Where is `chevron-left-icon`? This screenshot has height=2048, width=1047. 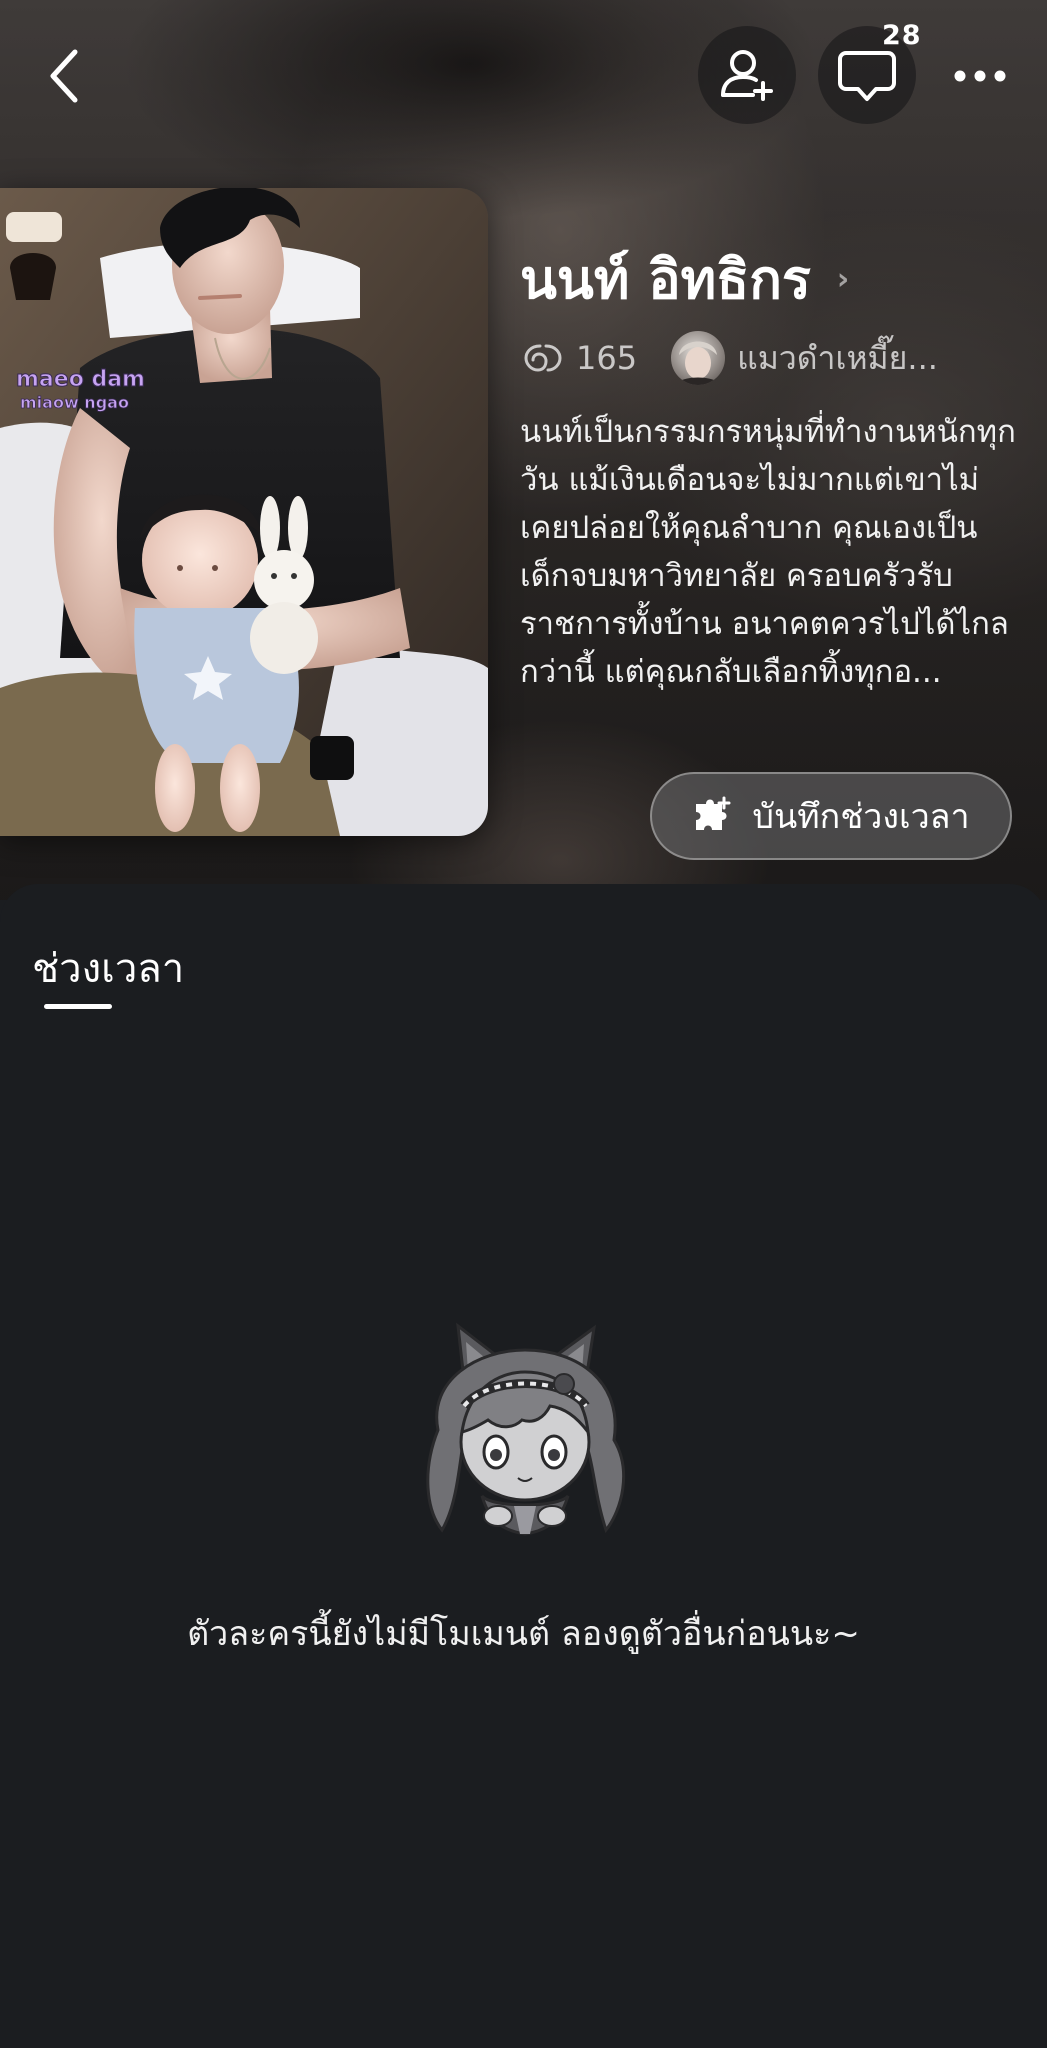 chevron-left-icon is located at coordinates (64, 76).